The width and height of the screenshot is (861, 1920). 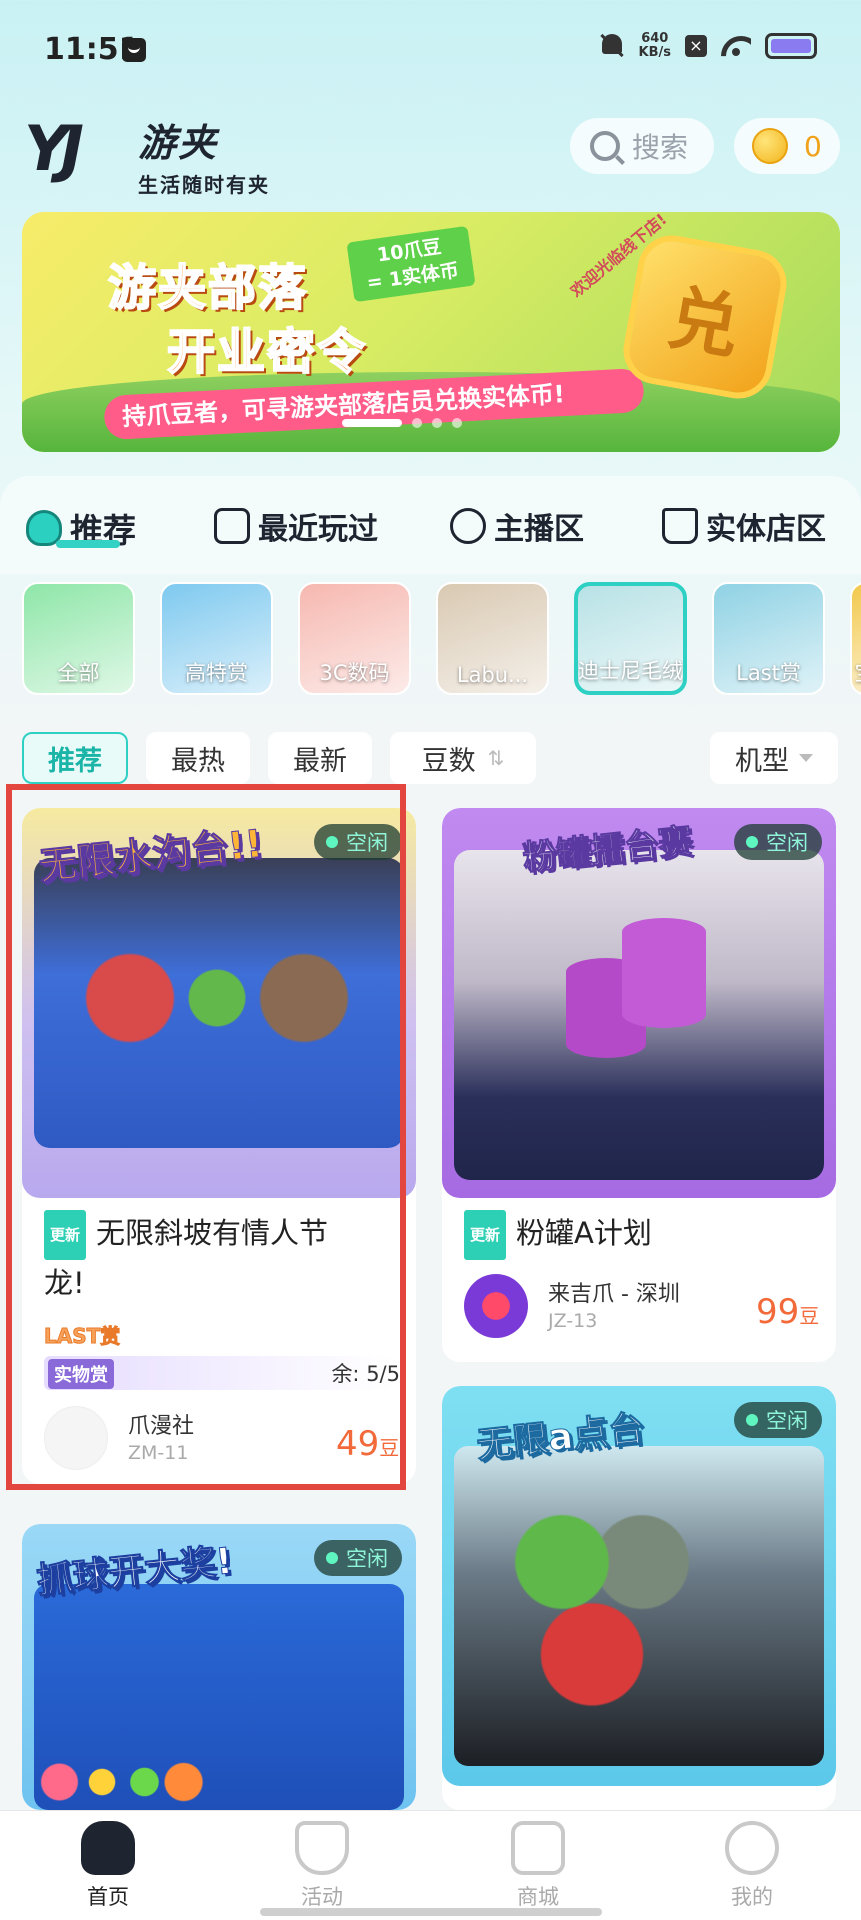 What do you see at coordinates (791, 46) in the screenshot?
I see `battery-icon` at bounding box center [791, 46].